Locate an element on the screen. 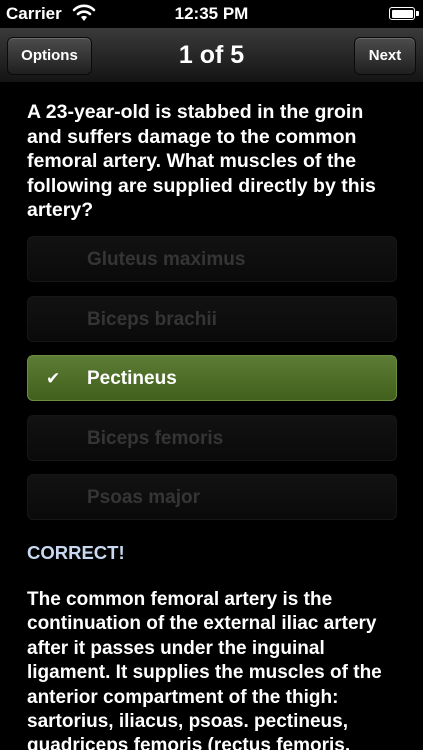  result-label: CORRECT! is located at coordinates (76, 552).